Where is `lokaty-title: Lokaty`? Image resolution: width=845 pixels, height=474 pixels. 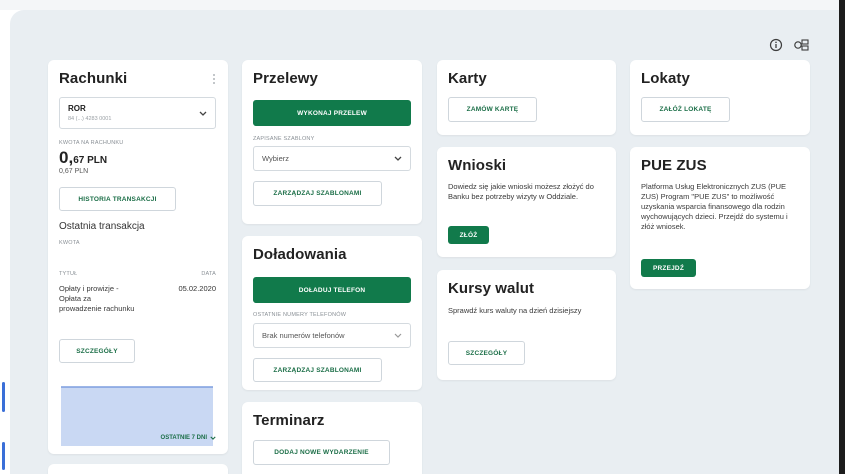
lokaty-title: Lokaty is located at coordinates (665, 78).